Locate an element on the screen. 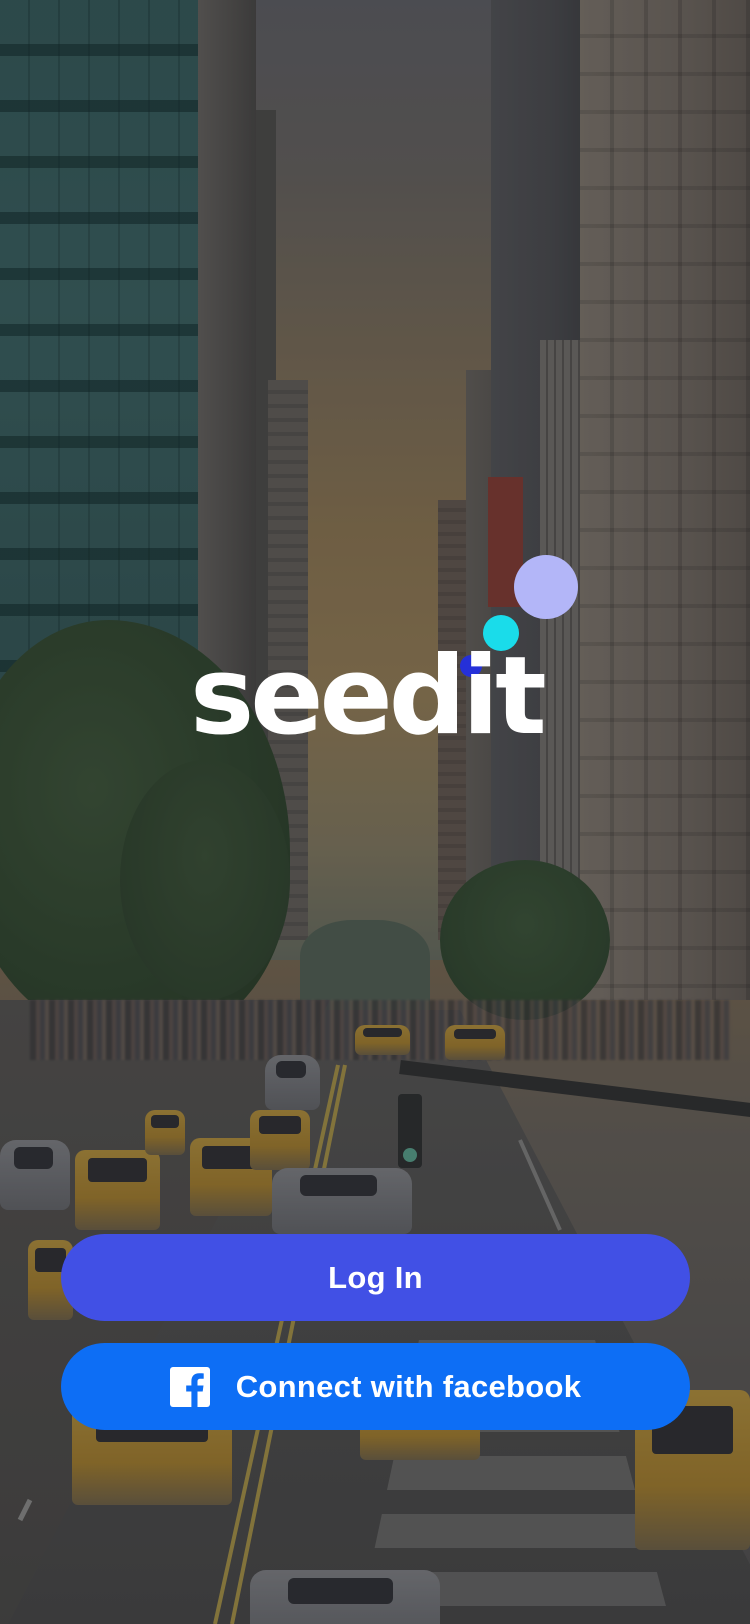 The image size is (750, 1624). login-button: Log In is located at coordinates (375, 1277).